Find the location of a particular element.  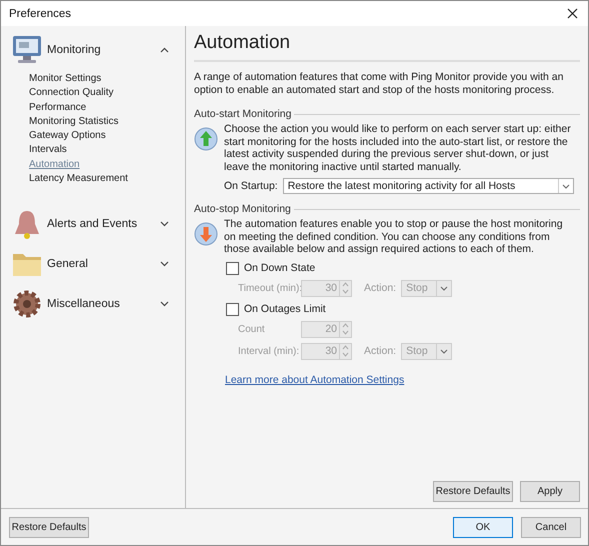

field-label: Interval (min): is located at coordinates (269, 351).